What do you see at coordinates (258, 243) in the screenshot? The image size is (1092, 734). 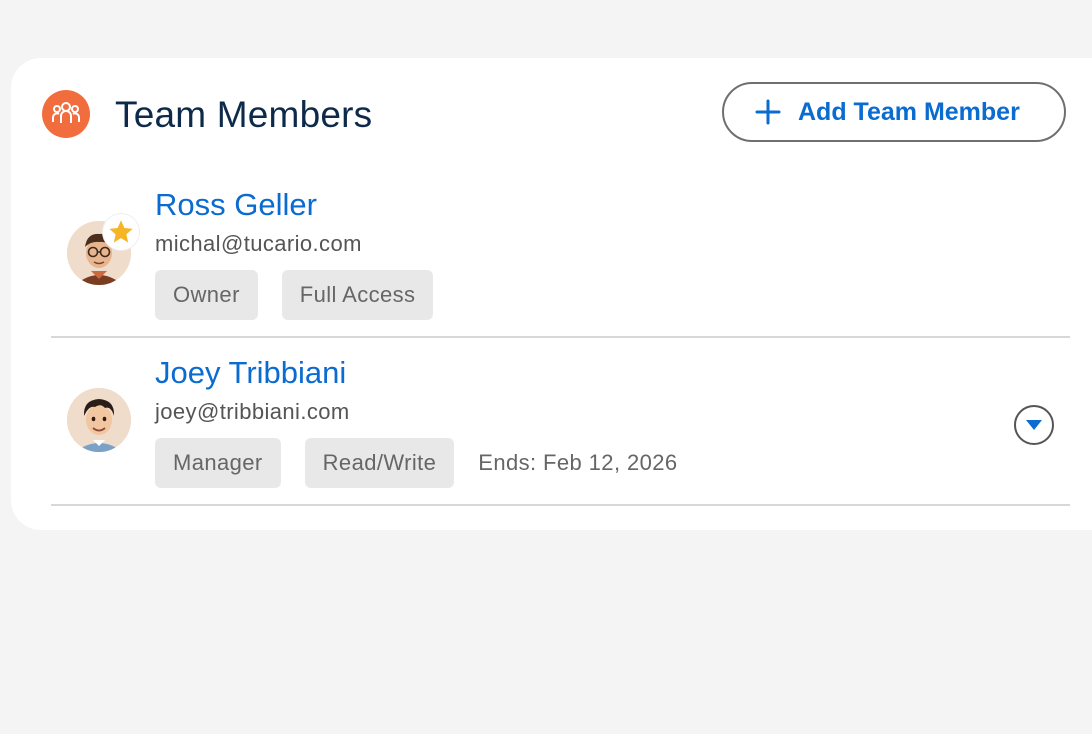 I see `member-email: michal@tucario.com` at bounding box center [258, 243].